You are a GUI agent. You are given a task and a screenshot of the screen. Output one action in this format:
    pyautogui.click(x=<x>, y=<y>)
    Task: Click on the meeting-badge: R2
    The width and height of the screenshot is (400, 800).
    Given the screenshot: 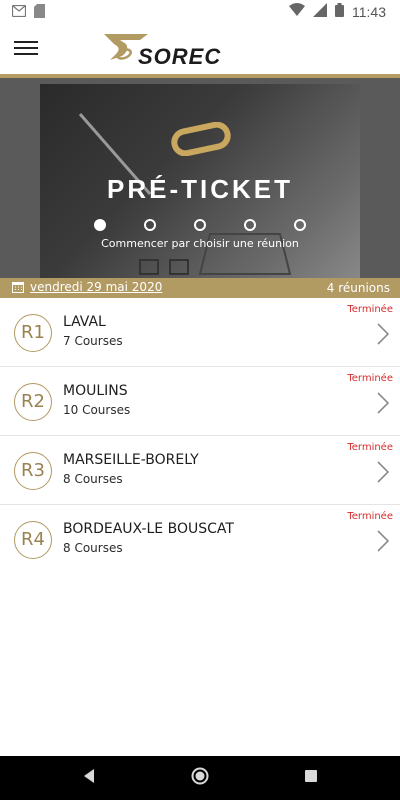 What is the action you would take?
    pyautogui.click(x=33, y=402)
    